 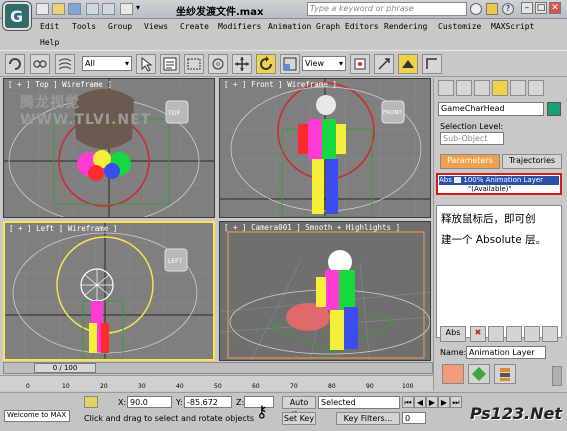 I want to click on search-icon, so click(x=476, y=9).